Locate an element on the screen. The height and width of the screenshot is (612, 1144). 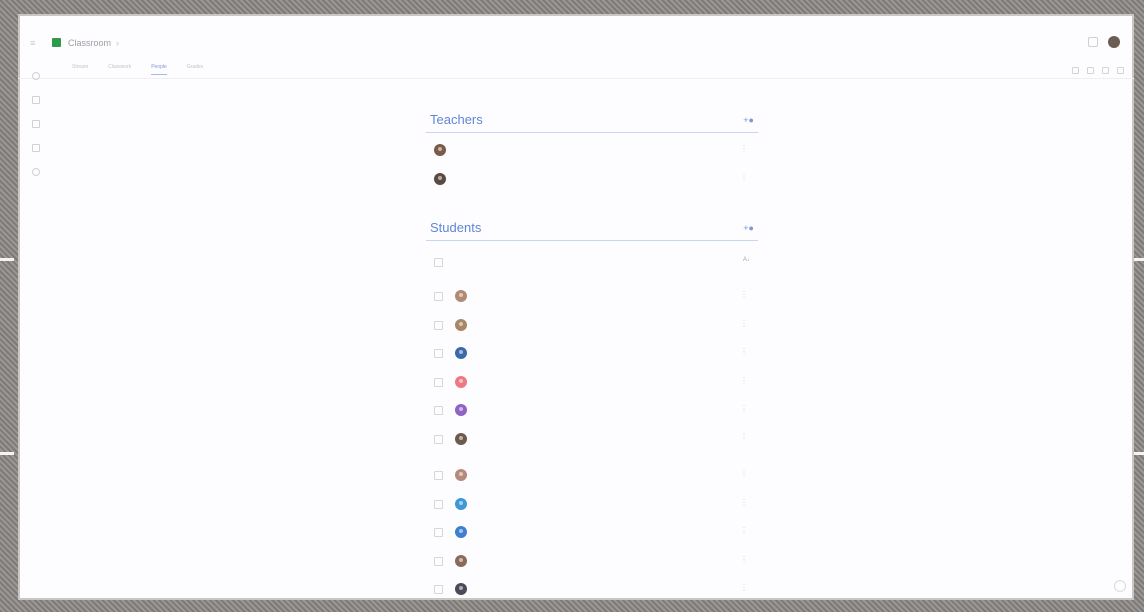
students-header: Students +● is located at coordinates (592, 229).